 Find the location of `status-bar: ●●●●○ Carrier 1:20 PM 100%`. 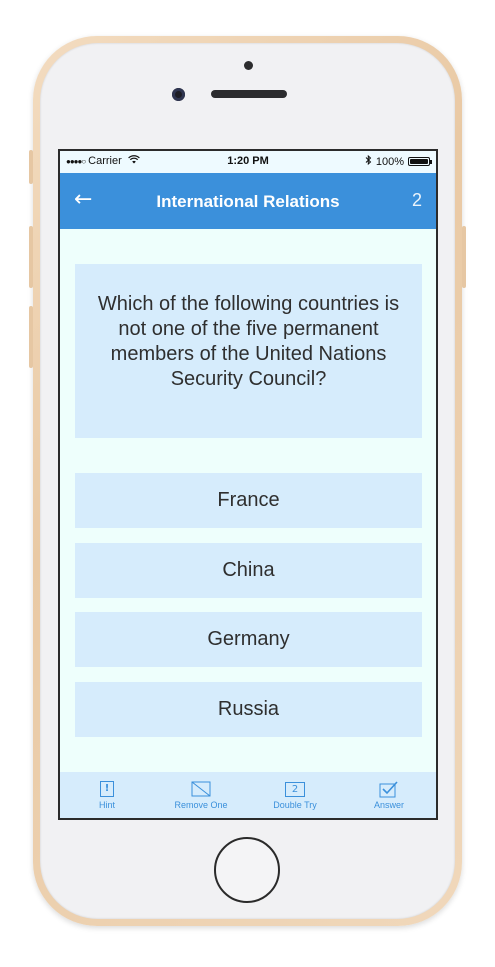

status-bar: ●●●●○ Carrier 1:20 PM 100% is located at coordinates (248, 162).